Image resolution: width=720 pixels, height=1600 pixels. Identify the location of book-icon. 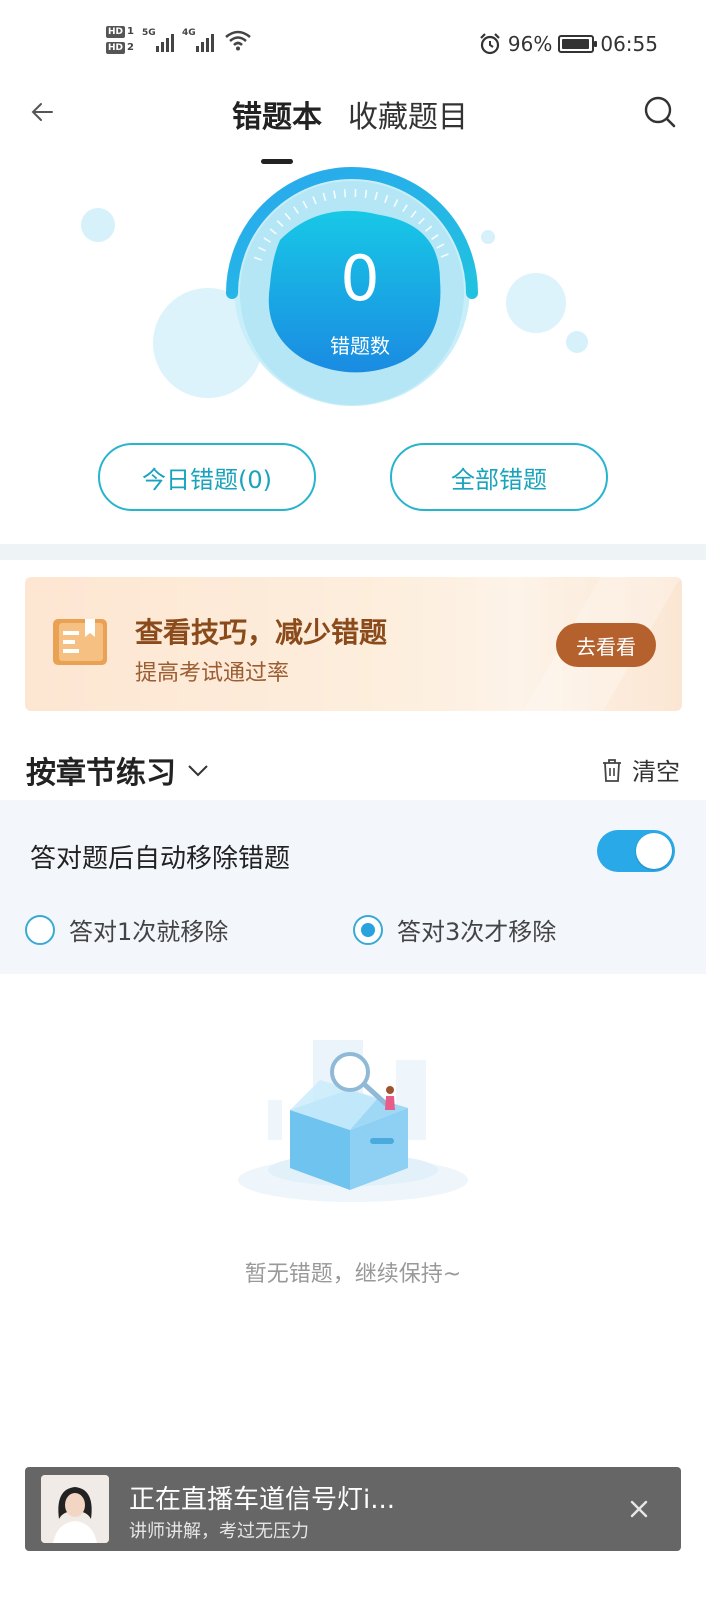
(80, 642).